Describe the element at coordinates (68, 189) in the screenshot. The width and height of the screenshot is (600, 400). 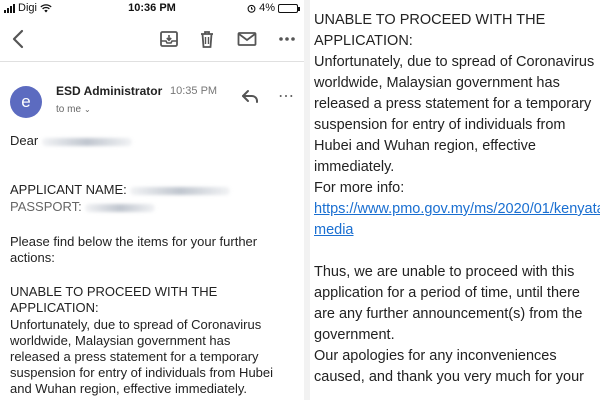
I see `applicant-label: APPLICANT NAME:` at that location.